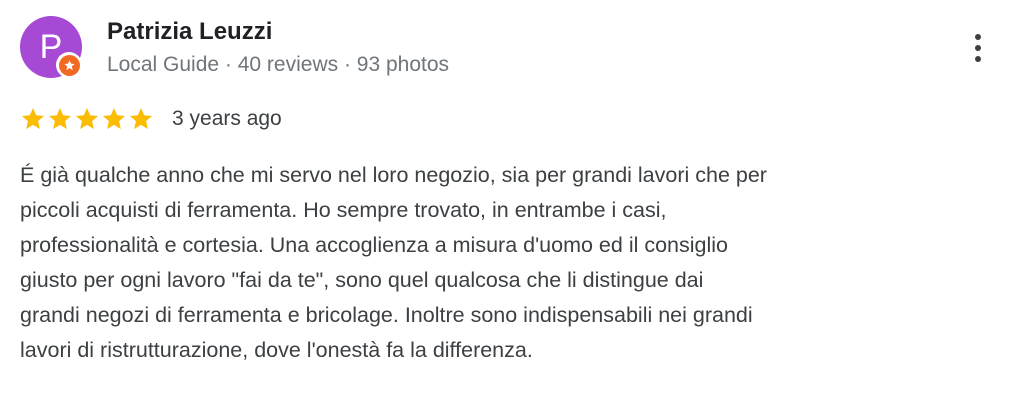  I want to click on more-options-button, so click(978, 48).